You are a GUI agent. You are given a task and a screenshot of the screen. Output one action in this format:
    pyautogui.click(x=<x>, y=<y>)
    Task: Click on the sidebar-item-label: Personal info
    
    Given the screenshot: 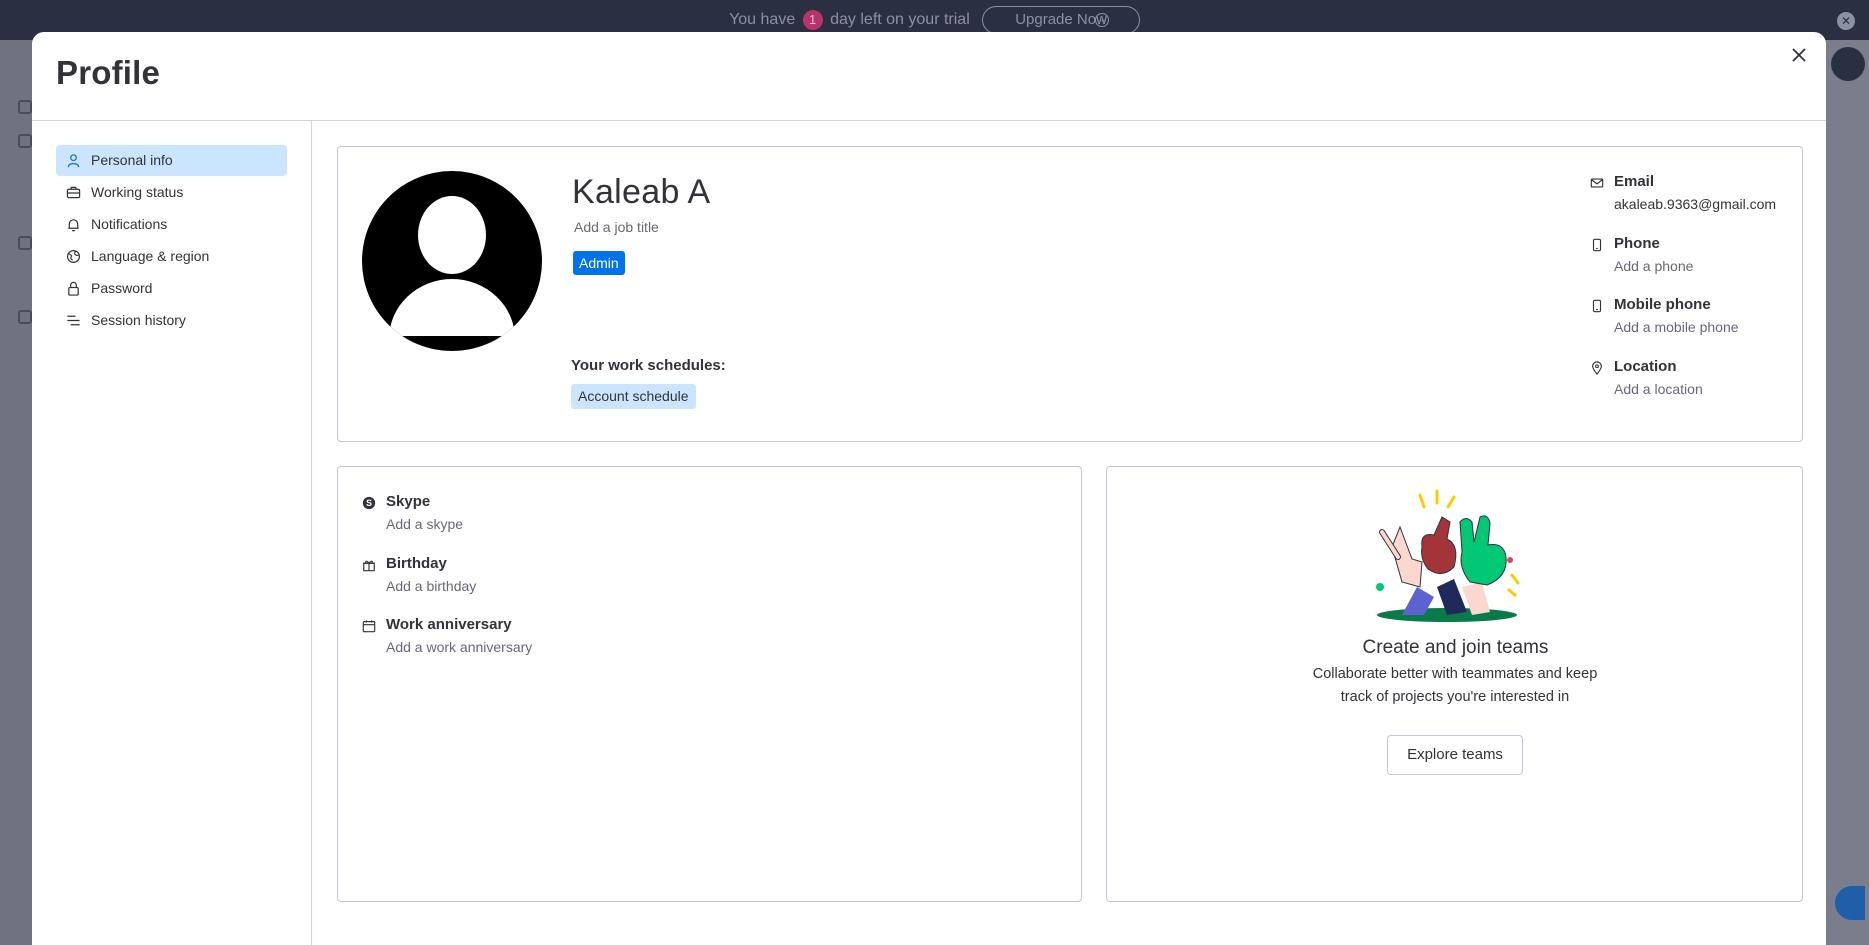 What is the action you would take?
    pyautogui.click(x=132, y=160)
    